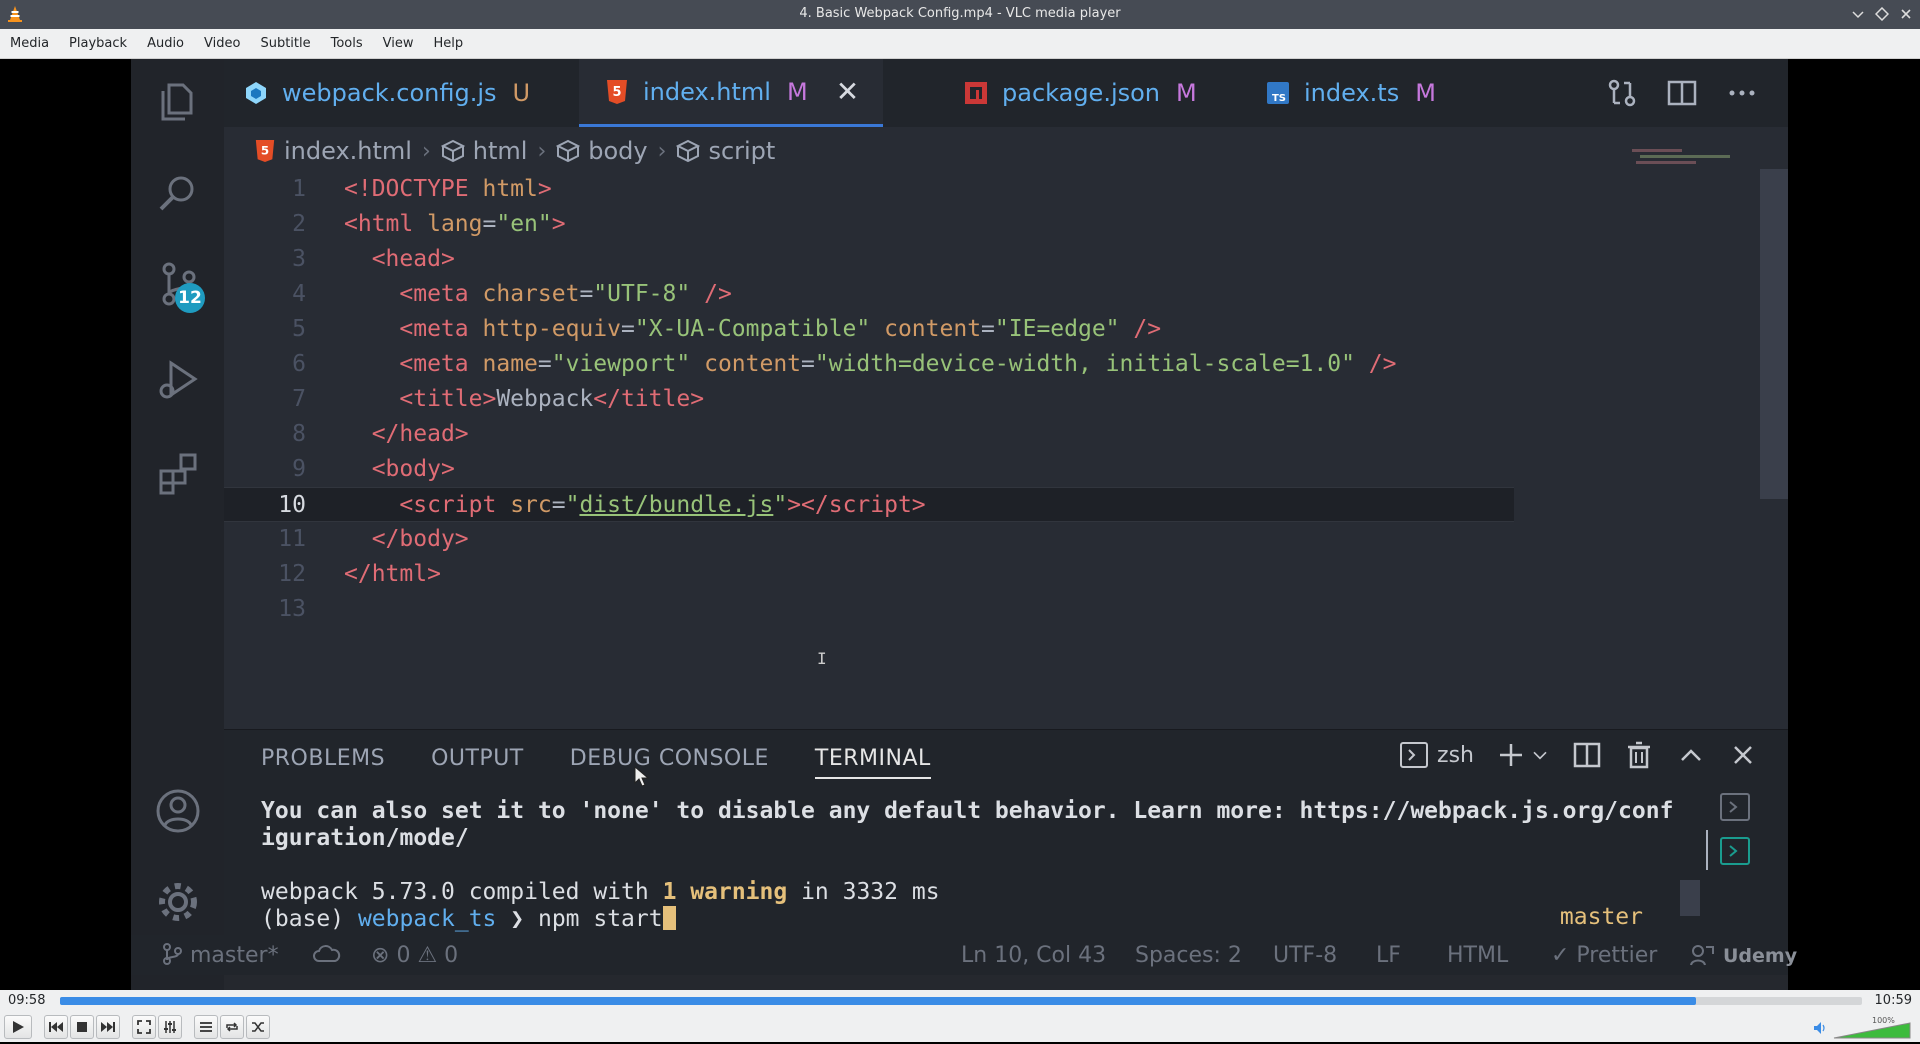  I want to click on udemy-watermark: Udemy, so click(1760, 956).